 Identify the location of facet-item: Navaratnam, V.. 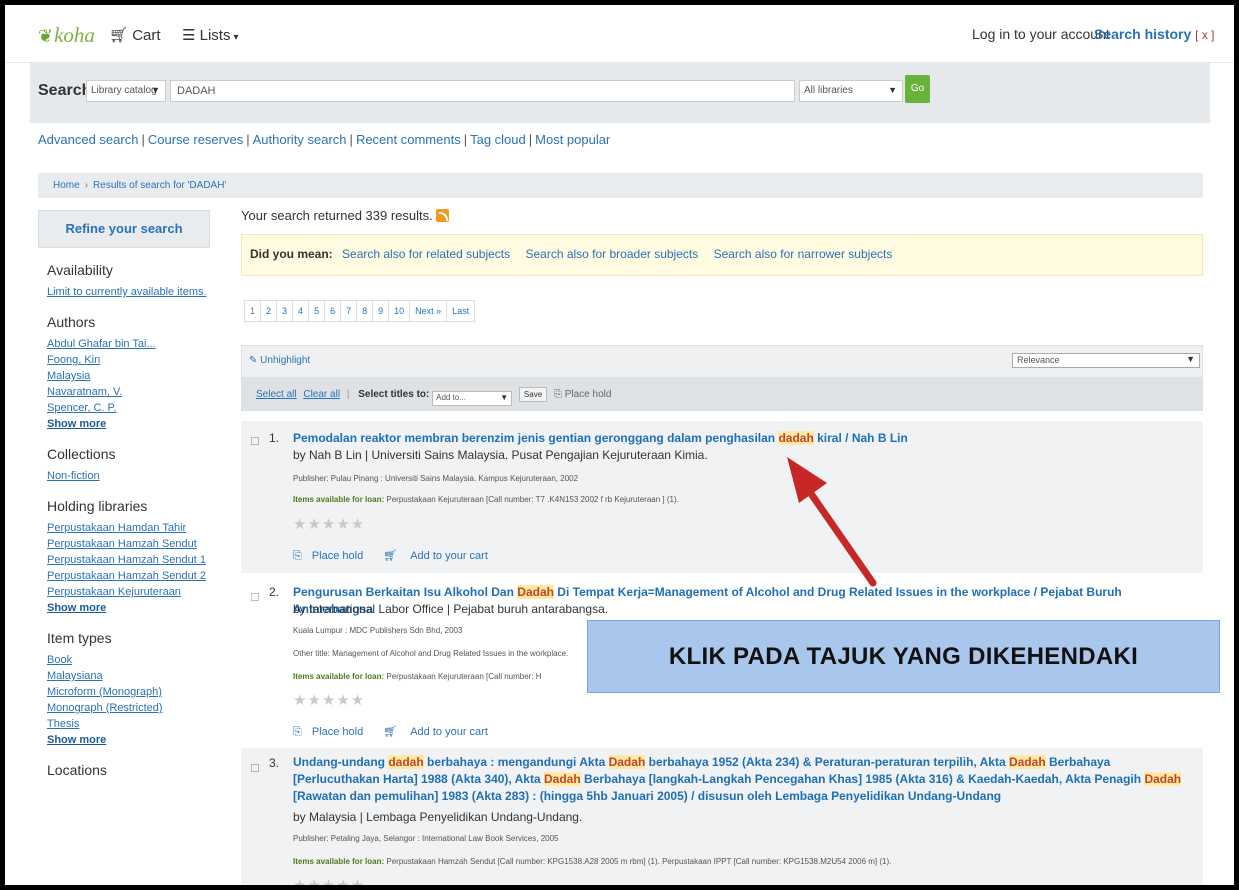
(128, 392).